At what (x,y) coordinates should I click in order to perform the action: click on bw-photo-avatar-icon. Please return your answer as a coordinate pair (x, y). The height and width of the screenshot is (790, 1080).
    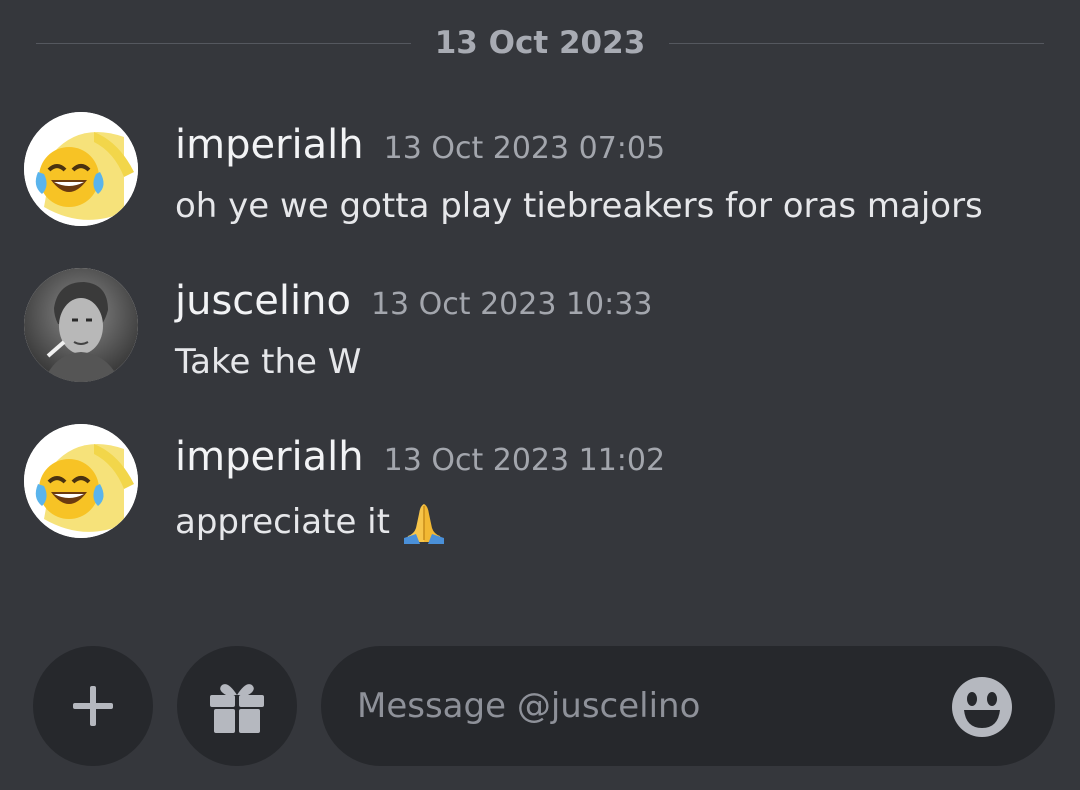
    Looking at the image, I should click on (81, 325).